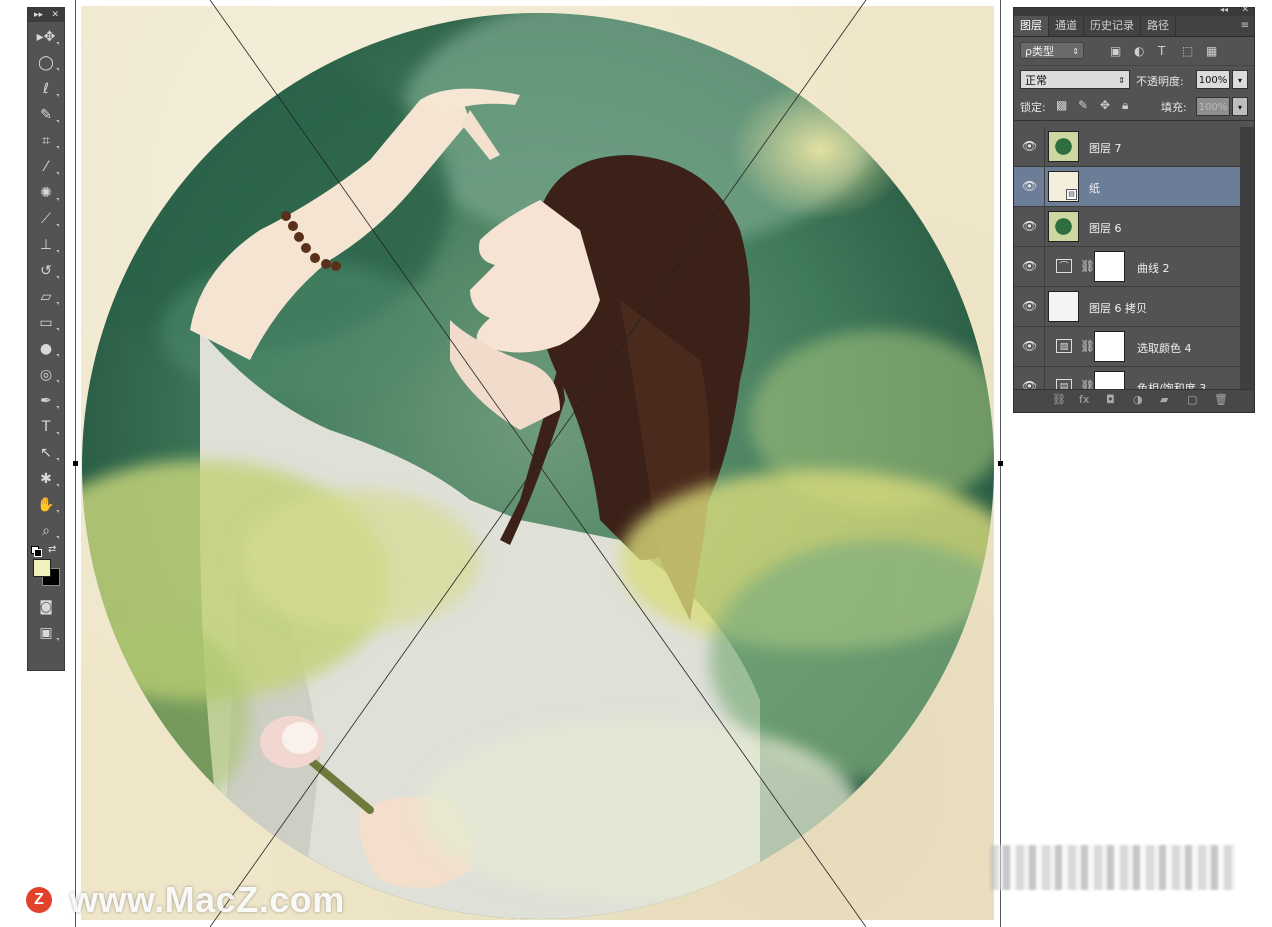  Describe the element at coordinates (1161, 51) in the screenshot. I see `type-filter-icon: T` at that location.